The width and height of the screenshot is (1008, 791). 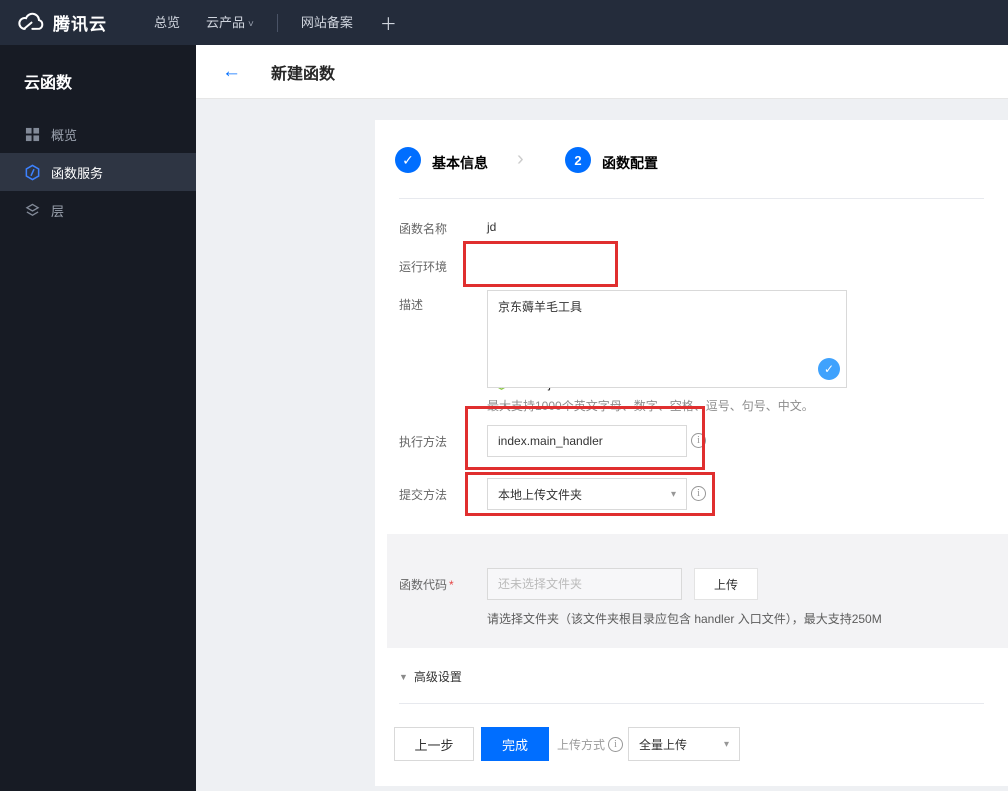 I want to click on finish-button: 完成, so click(x=515, y=744).